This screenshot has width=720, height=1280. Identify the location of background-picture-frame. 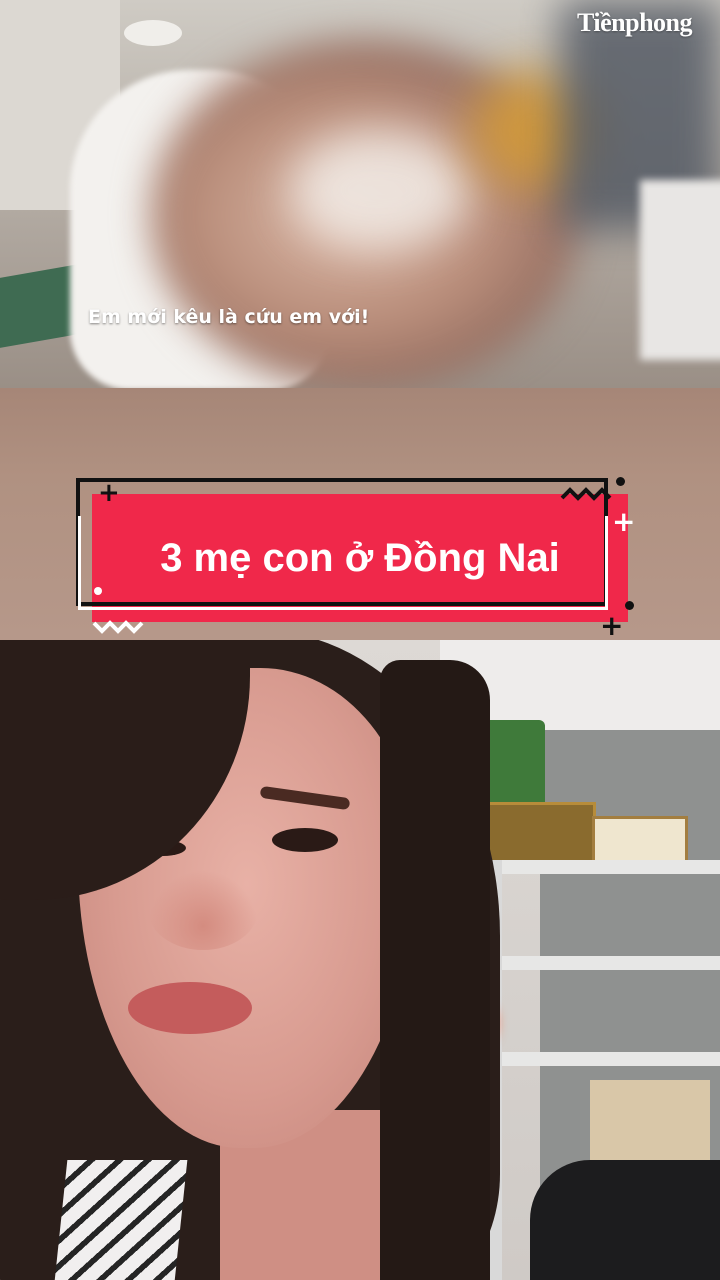
(537, 834).